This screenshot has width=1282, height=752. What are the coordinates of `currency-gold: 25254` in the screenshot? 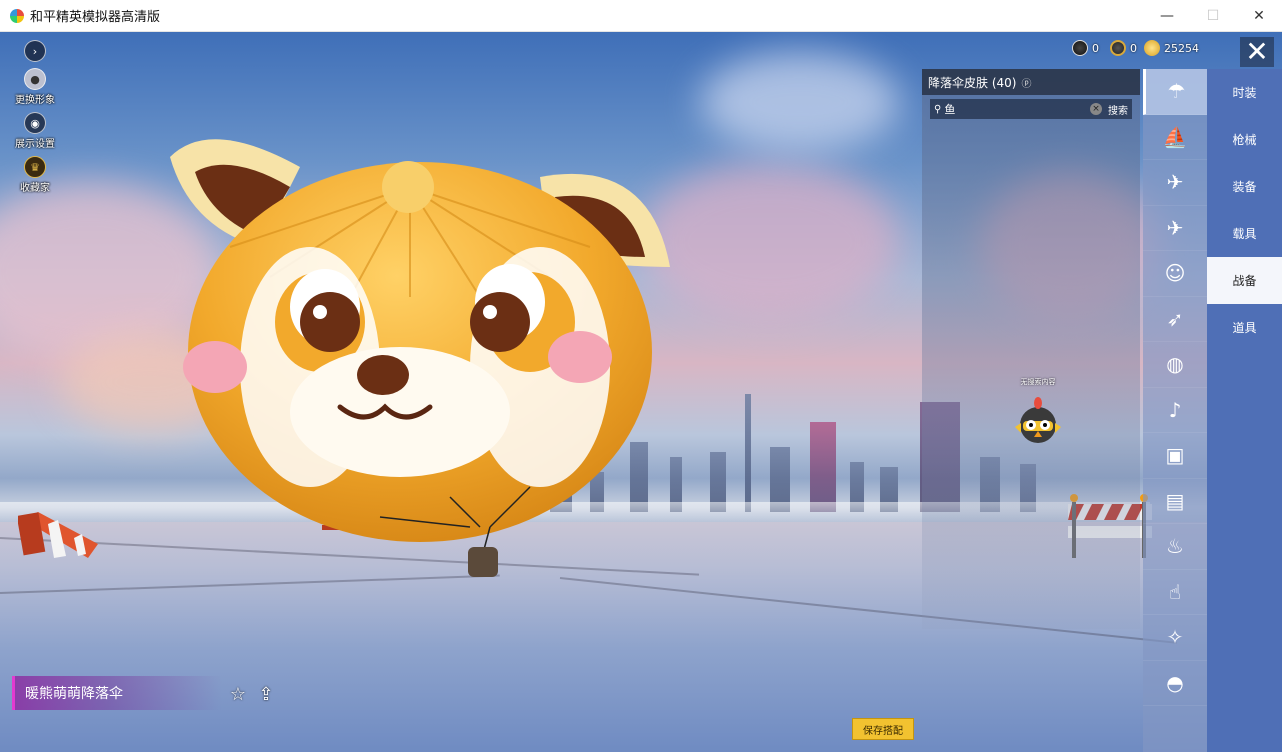 It's located at (1171, 48).